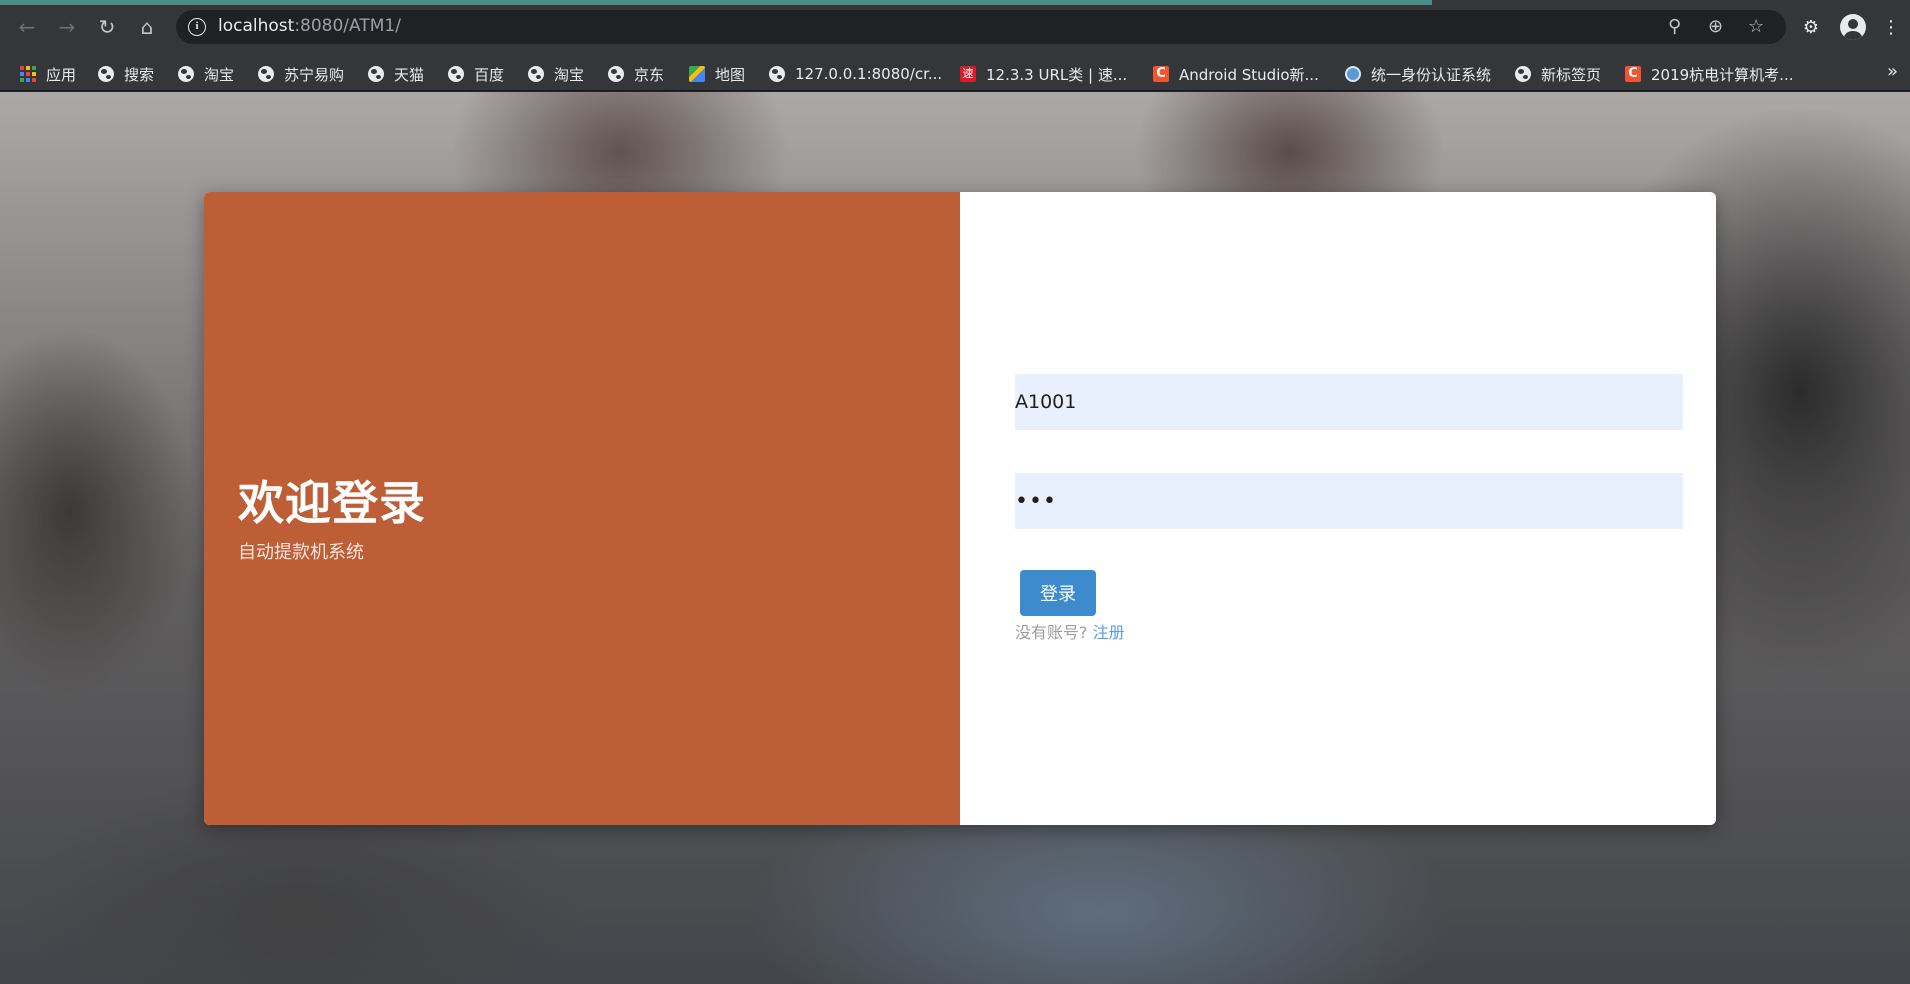  I want to click on menu-icon: ⋮, so click(1891, 27).